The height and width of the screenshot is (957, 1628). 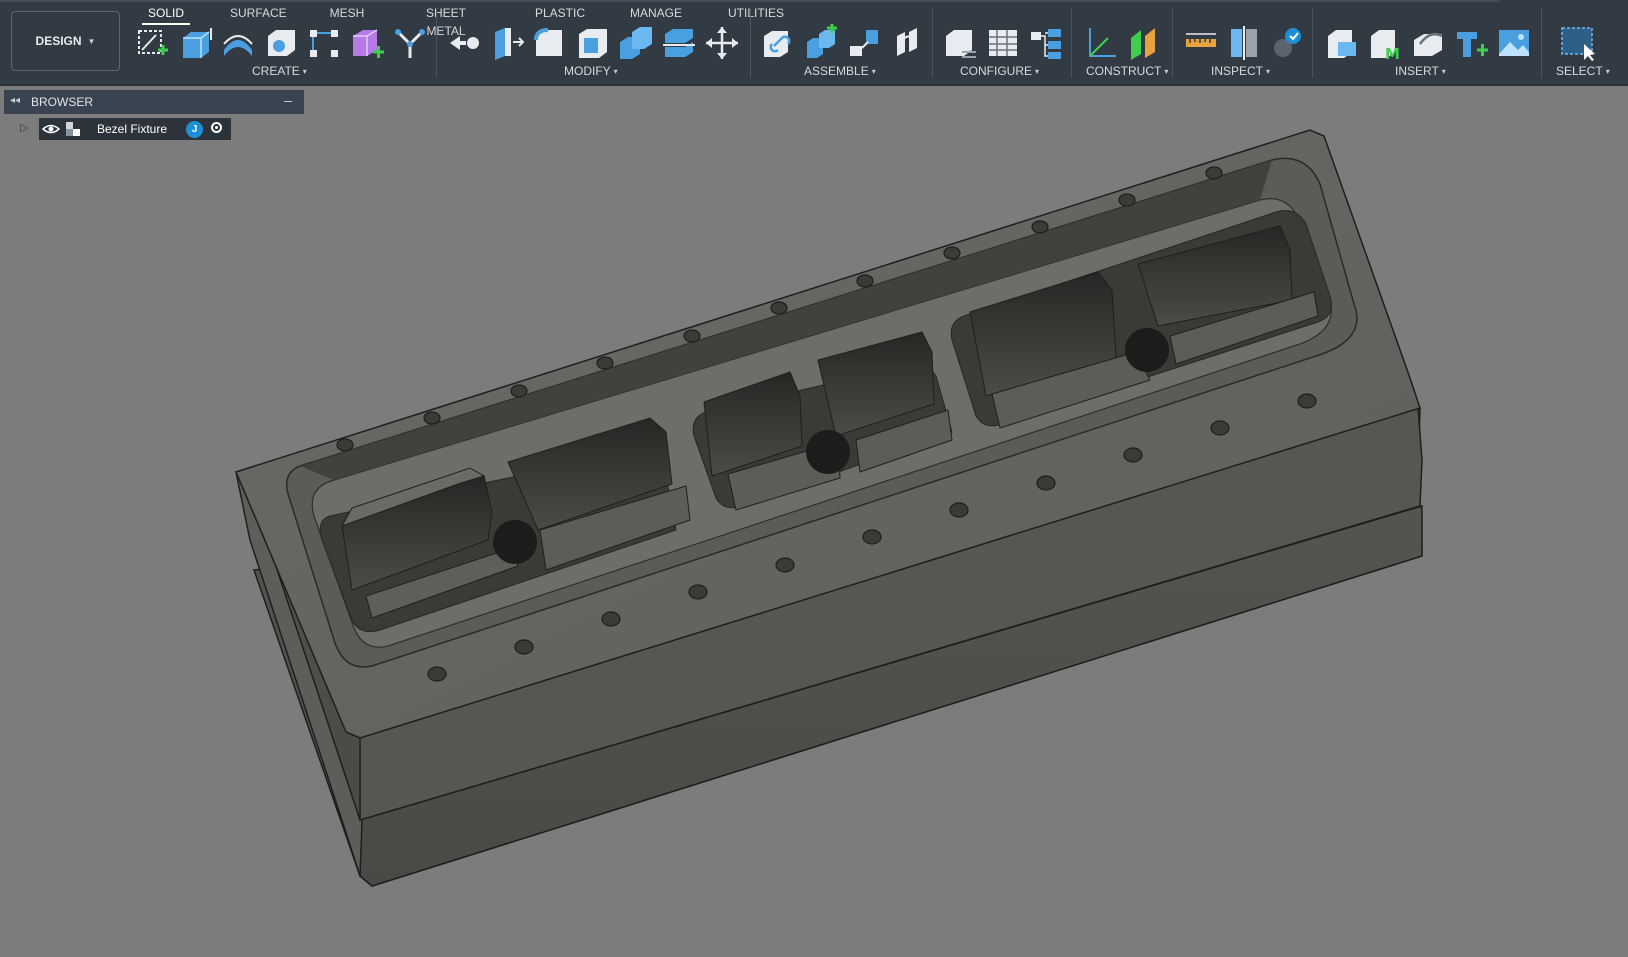 I want to click on group-select: SELECT ▾, so click(x=1583, y=71).